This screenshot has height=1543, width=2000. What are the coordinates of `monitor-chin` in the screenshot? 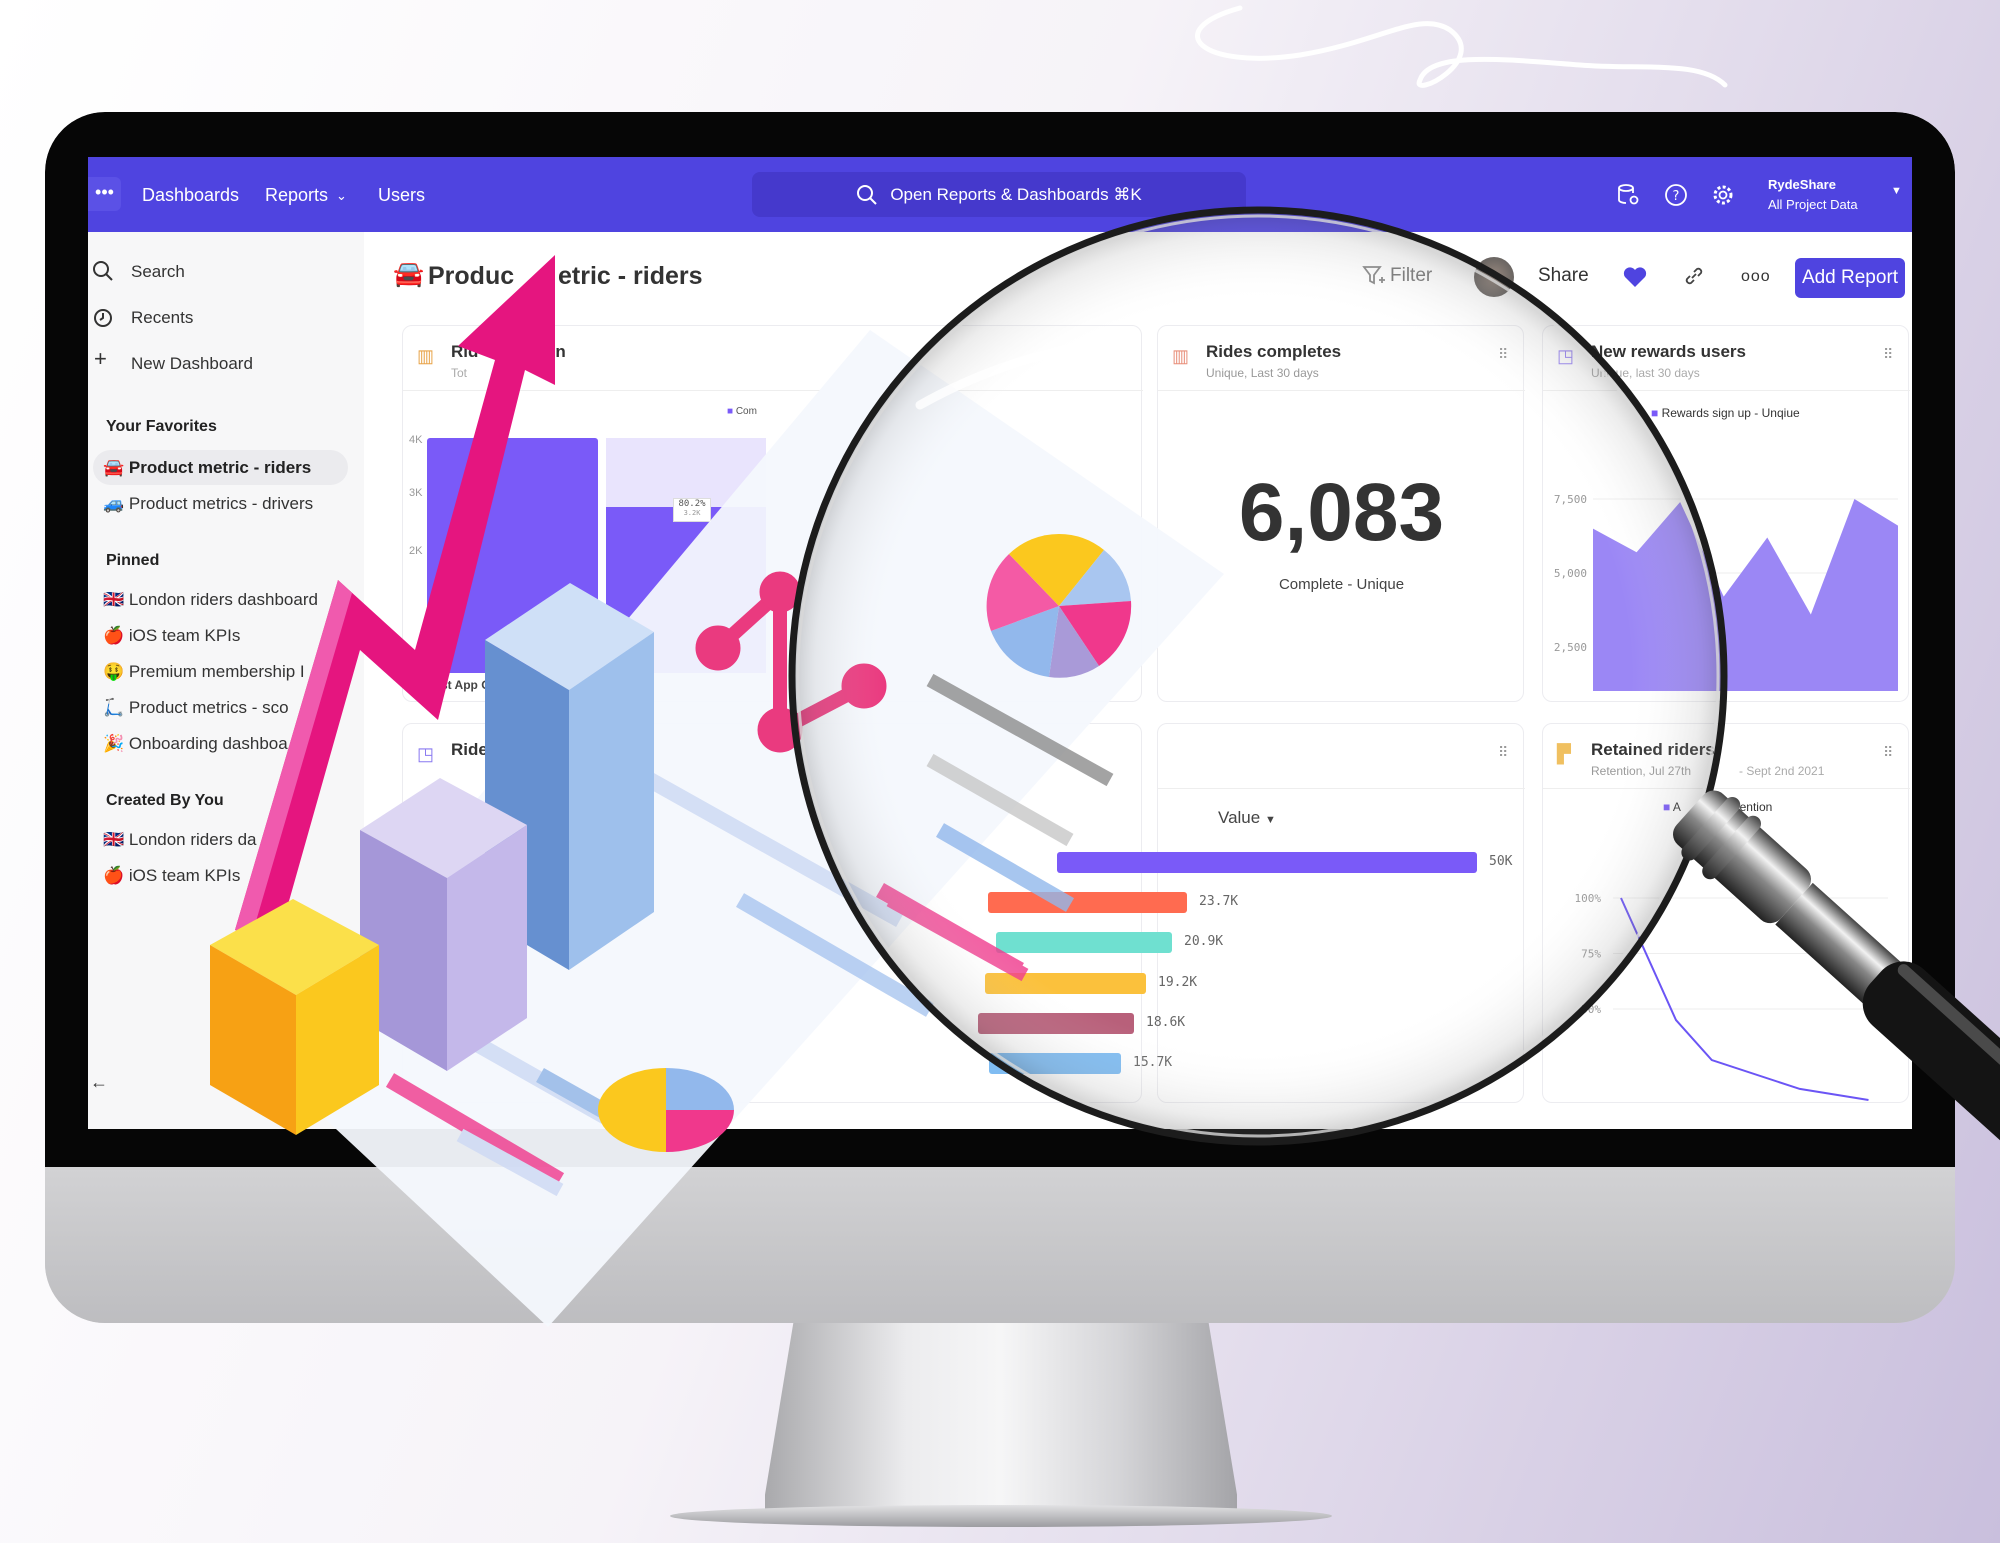 It's located at (1000, 1245).